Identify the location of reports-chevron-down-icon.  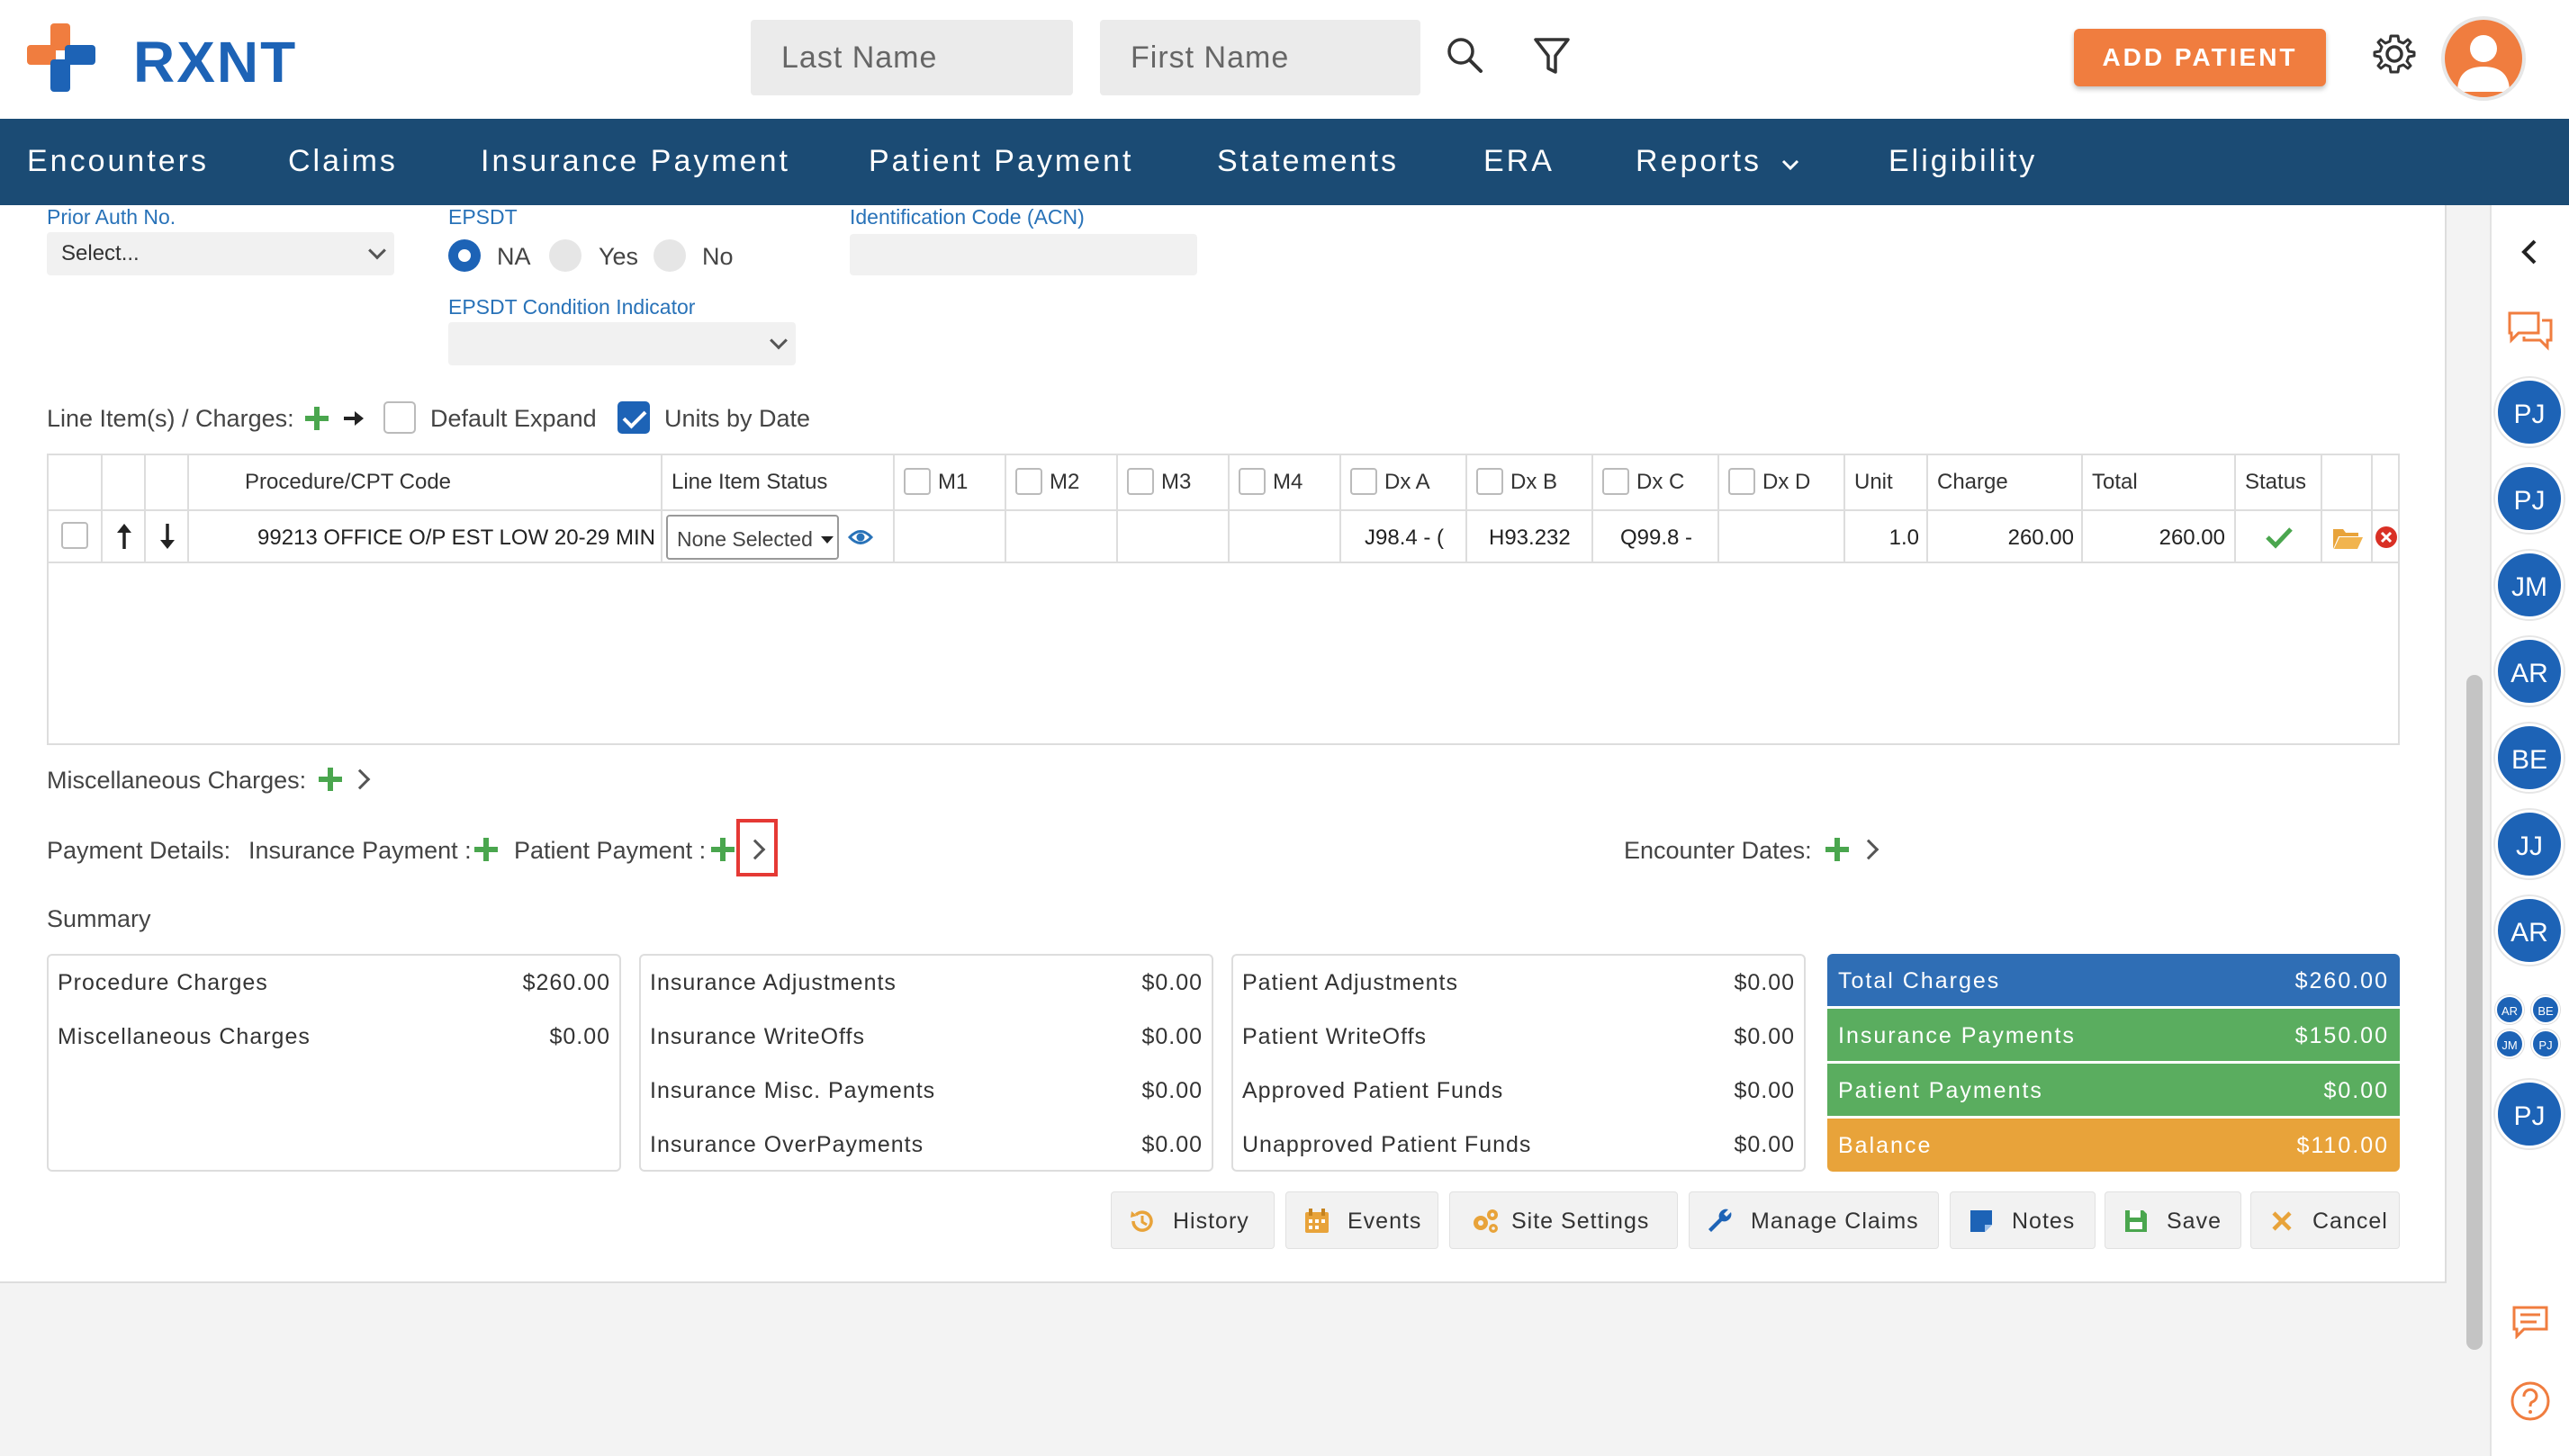
(1790, 165).